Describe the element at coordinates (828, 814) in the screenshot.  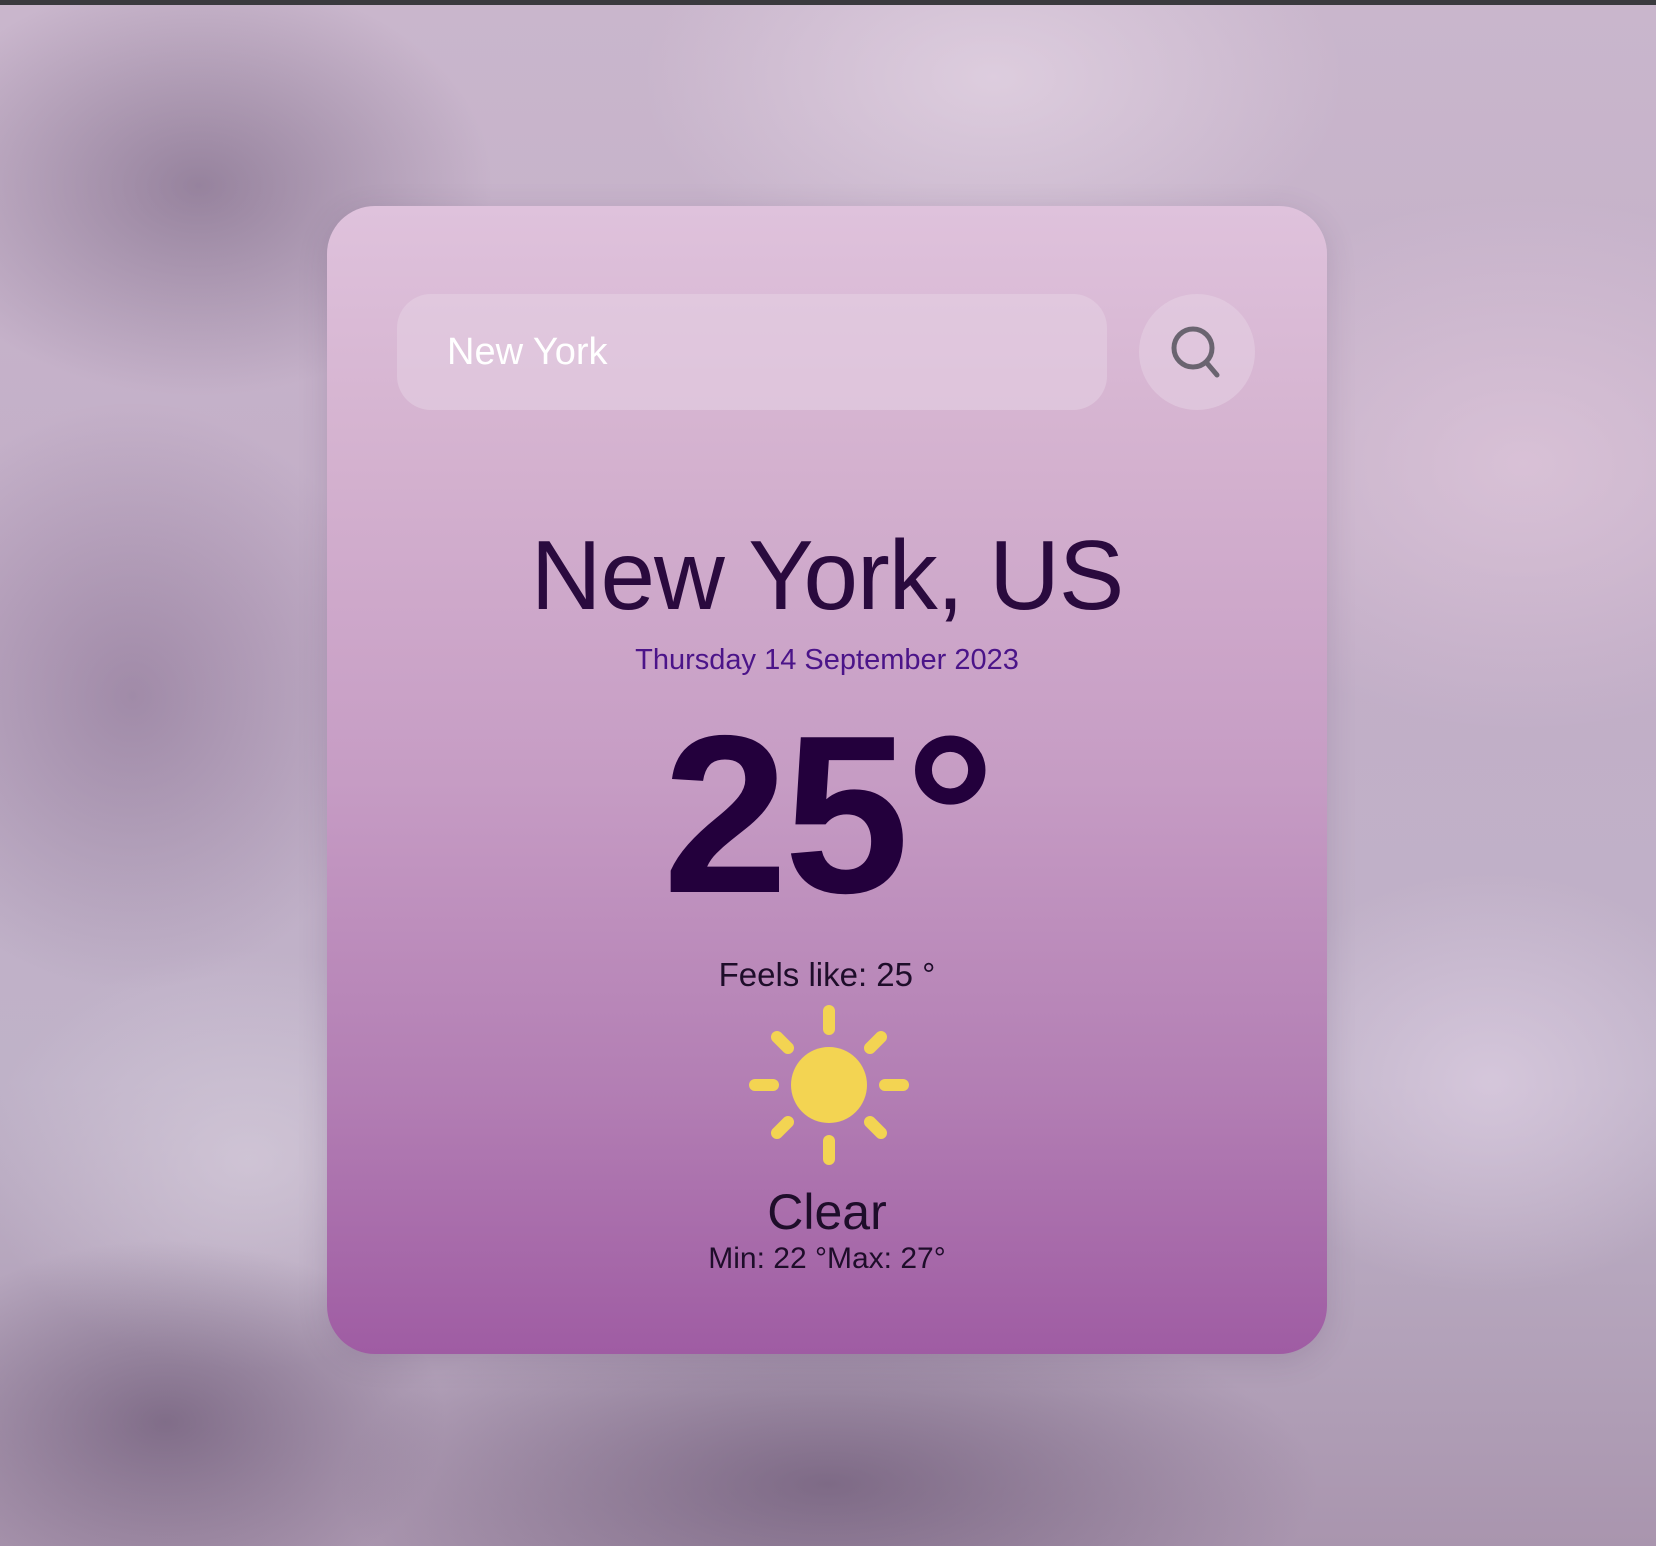
I see `current-temperature: 25°` at that location.